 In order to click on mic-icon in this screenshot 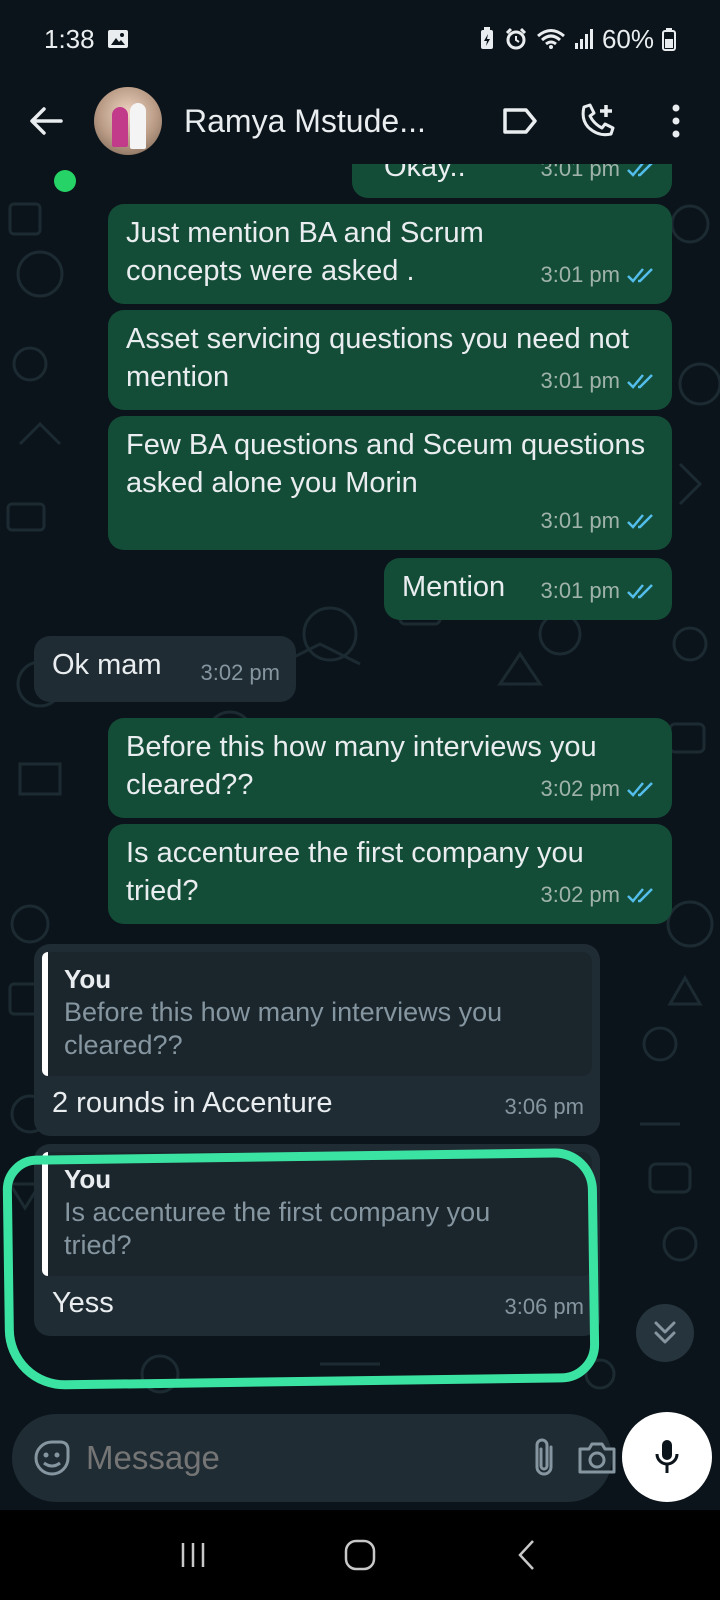, I will do `click(667, 1456)`.